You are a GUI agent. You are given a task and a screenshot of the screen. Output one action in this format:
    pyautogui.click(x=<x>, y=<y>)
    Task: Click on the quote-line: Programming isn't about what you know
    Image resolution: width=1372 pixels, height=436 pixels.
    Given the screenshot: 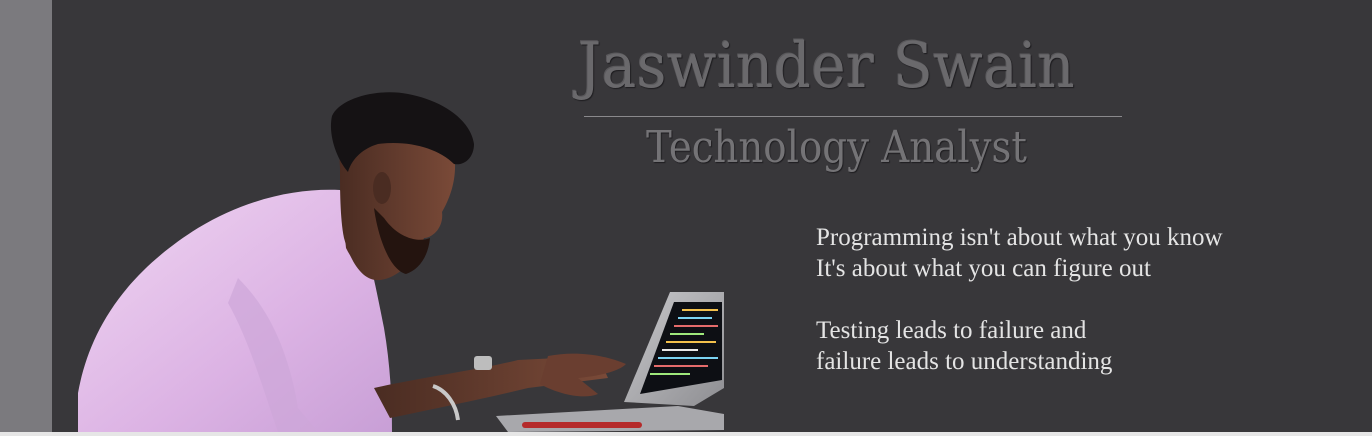 What is the action you would take?
    pyautogui.click(x=1019, y=237)
    